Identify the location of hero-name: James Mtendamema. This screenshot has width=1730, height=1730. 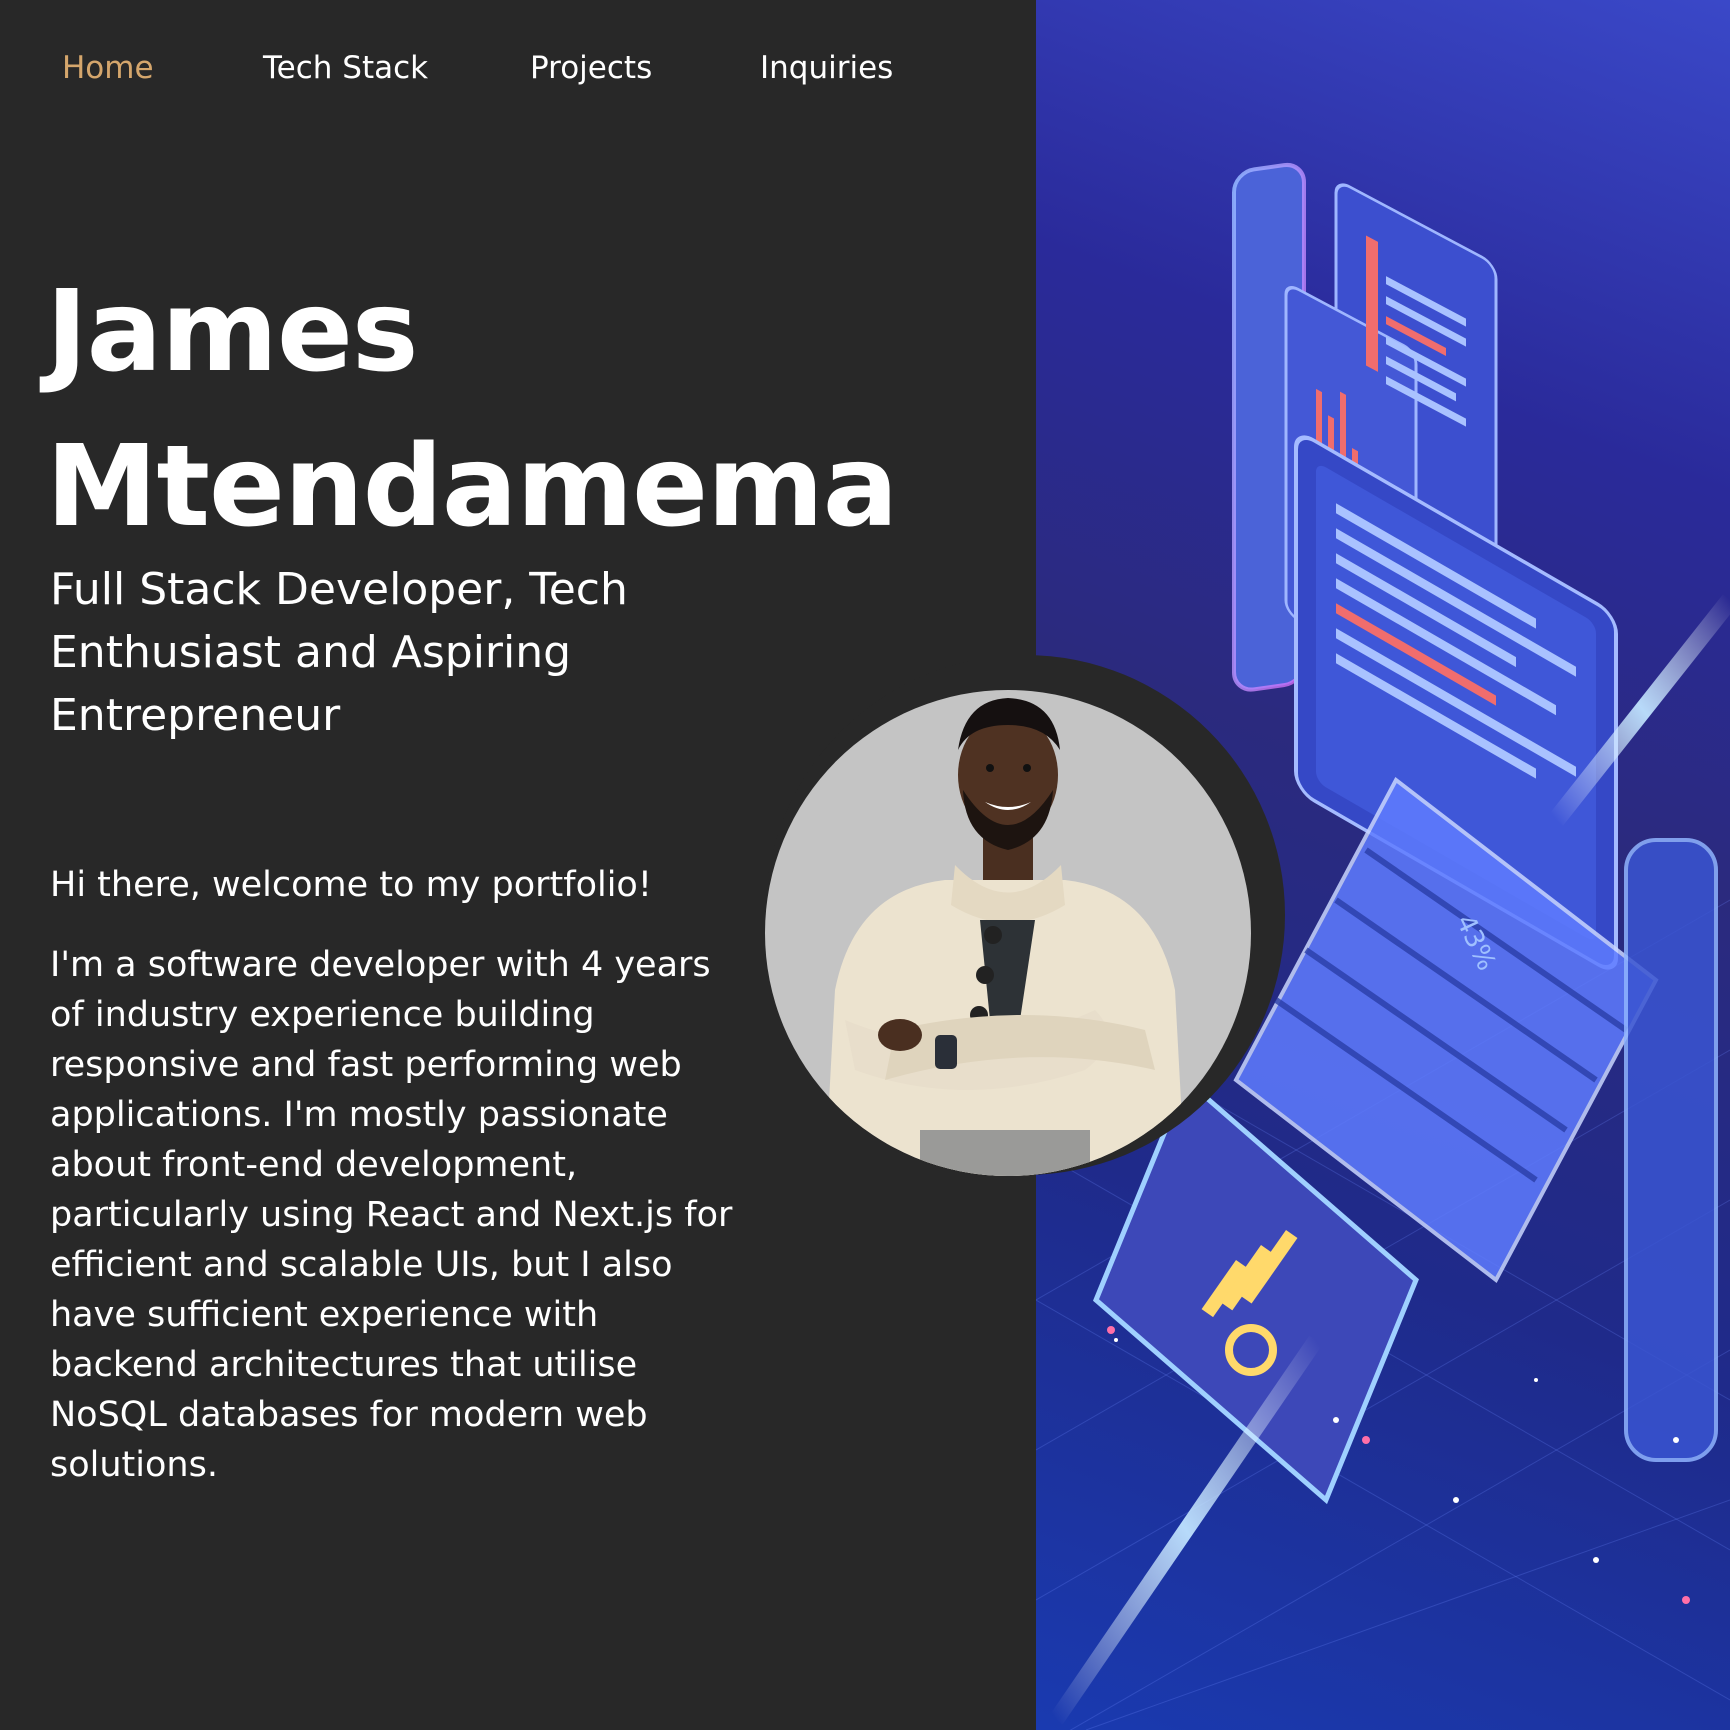
(472, 410).